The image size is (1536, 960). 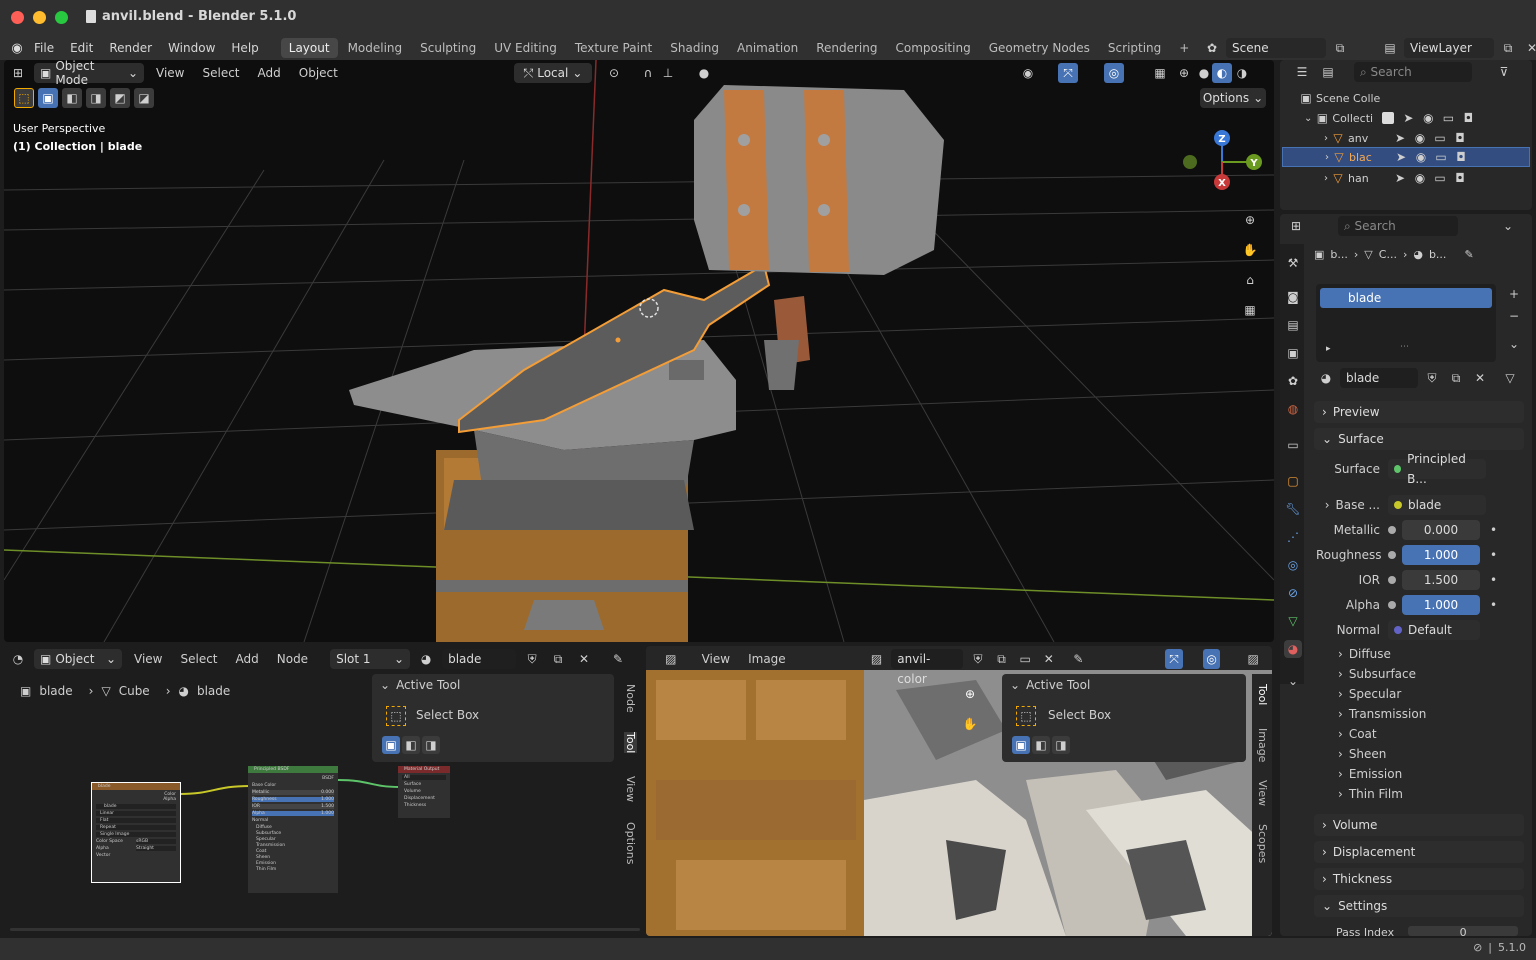 What do you see at coordinates (1370, 774) in the screenshot?
I see `emission-subpanel: › Emission` at bounding box center [1370, 774].